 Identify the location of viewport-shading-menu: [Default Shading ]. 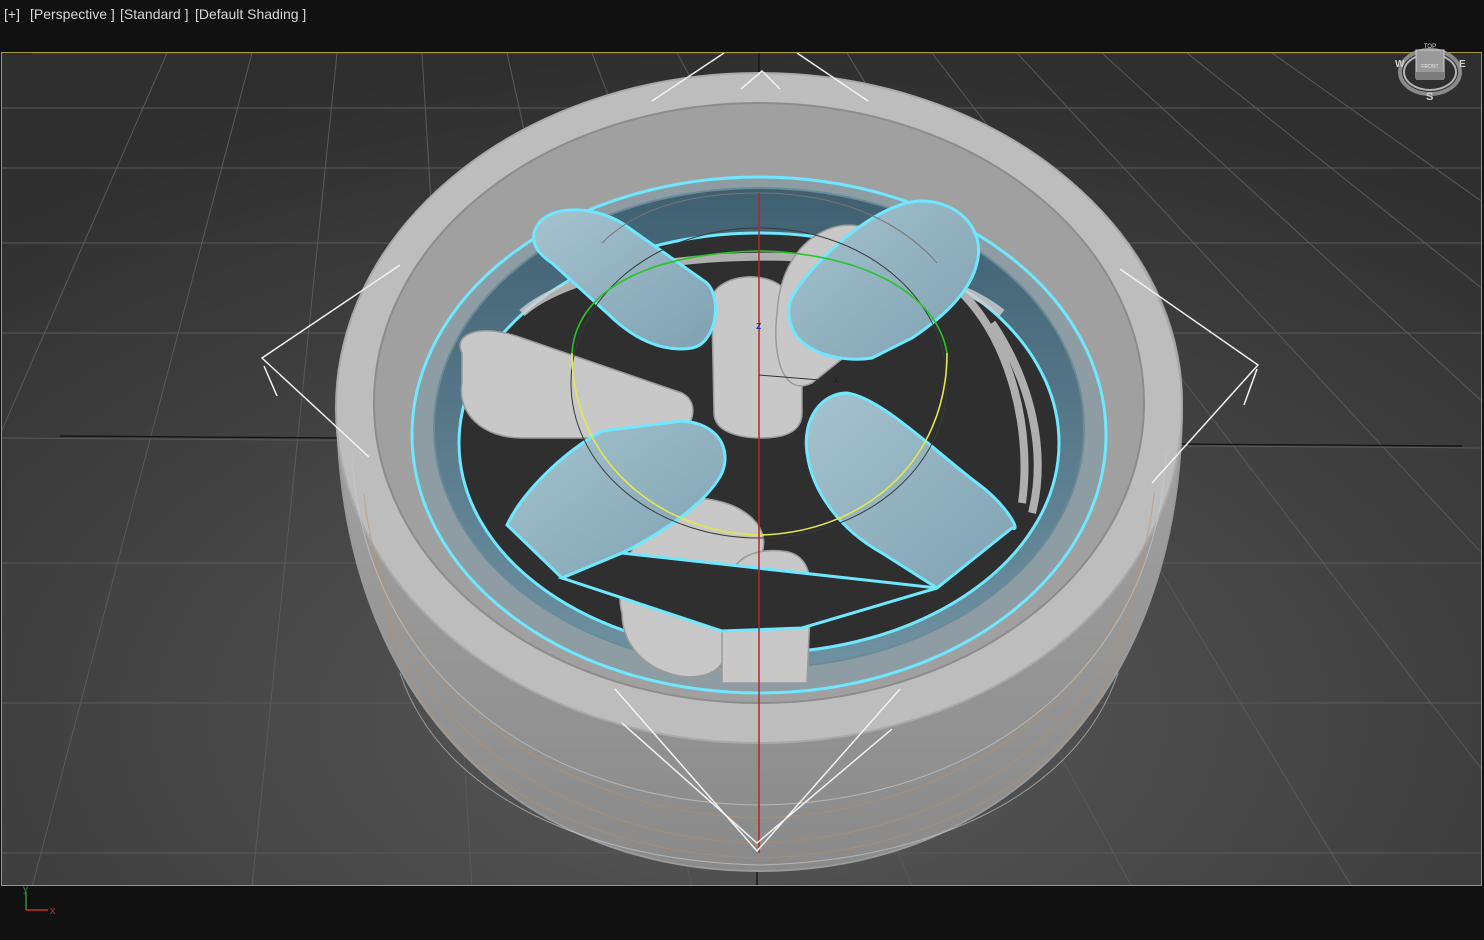
(250, 14).